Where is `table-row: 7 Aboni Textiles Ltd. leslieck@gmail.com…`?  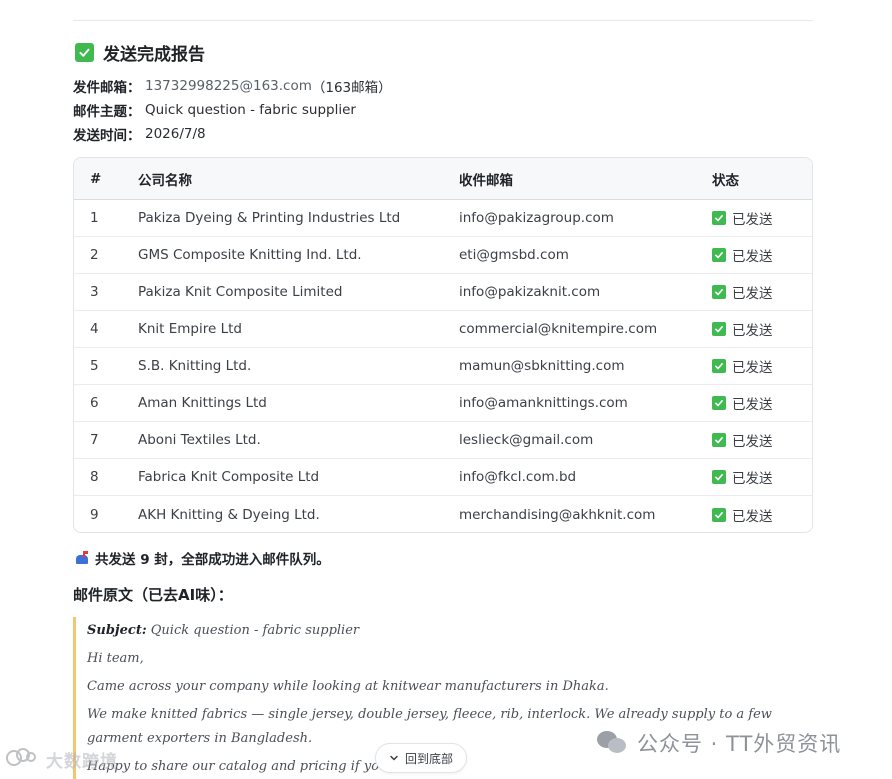
table-row: 7 Aboni Textiles Ltd. leslieck@gmail.com… is located at coordinates (443, 440).